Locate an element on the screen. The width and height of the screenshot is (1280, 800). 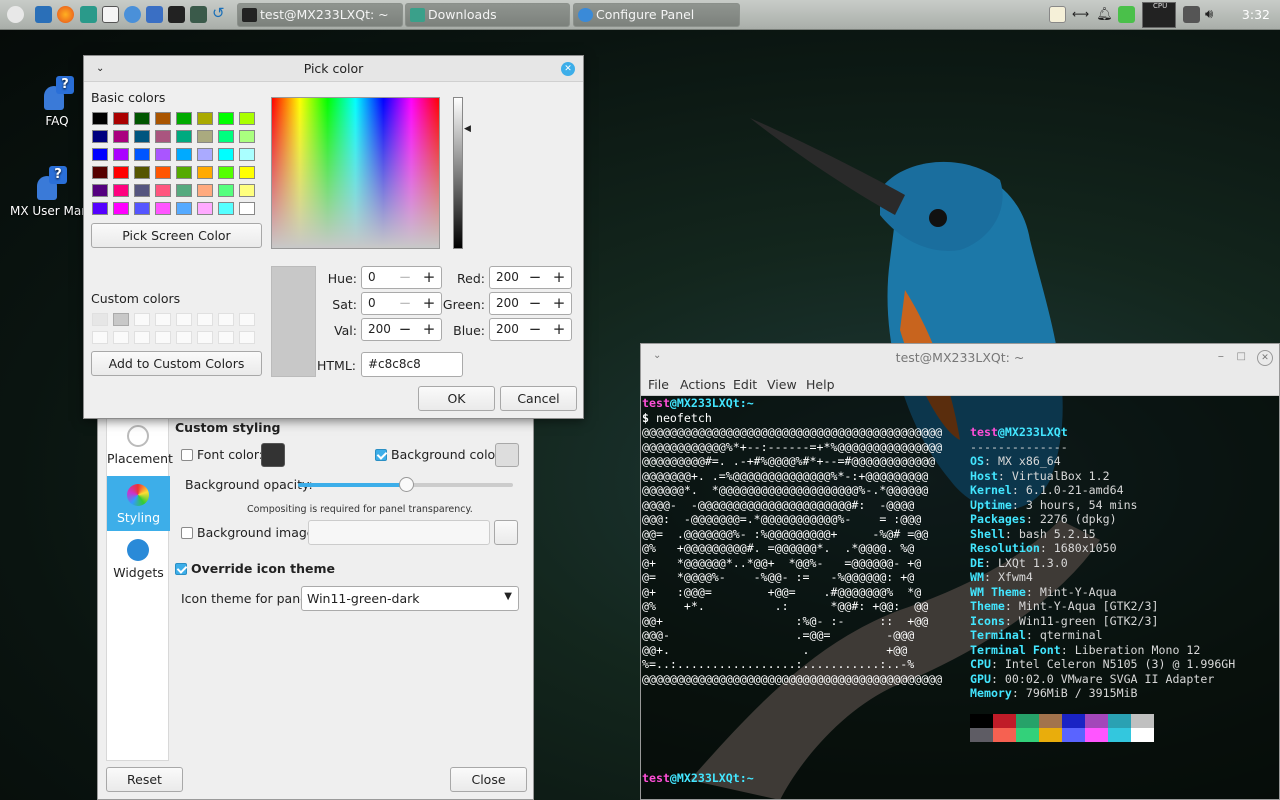
removable-drive-icon is located at coordinates (1191, 14).